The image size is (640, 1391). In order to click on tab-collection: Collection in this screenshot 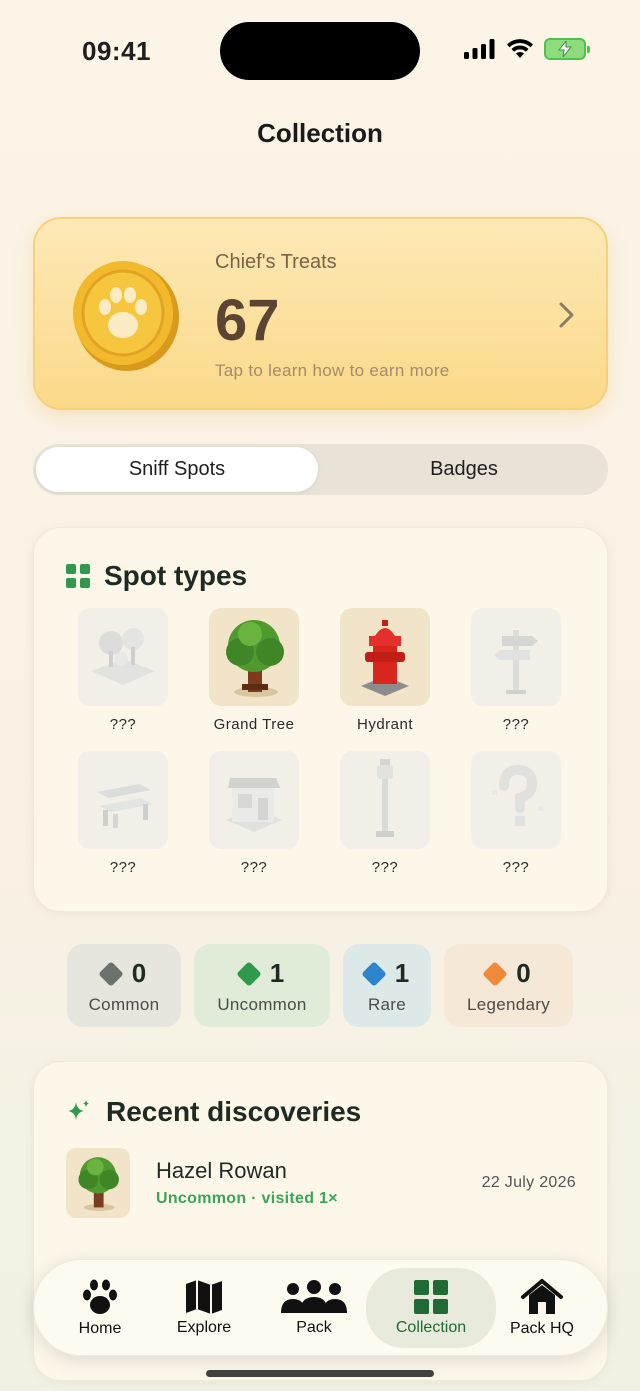, I will do `click(431, 1308)`.